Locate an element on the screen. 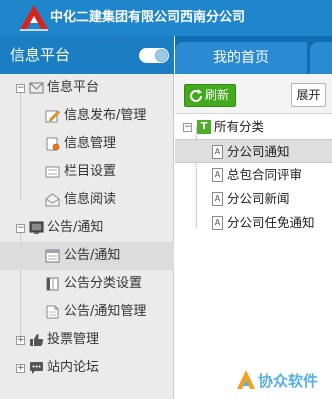 The height and width of the screenshot is (399, 332). sidebar-item-info-read: 信息阅读 is located at coordinates (87, 200).